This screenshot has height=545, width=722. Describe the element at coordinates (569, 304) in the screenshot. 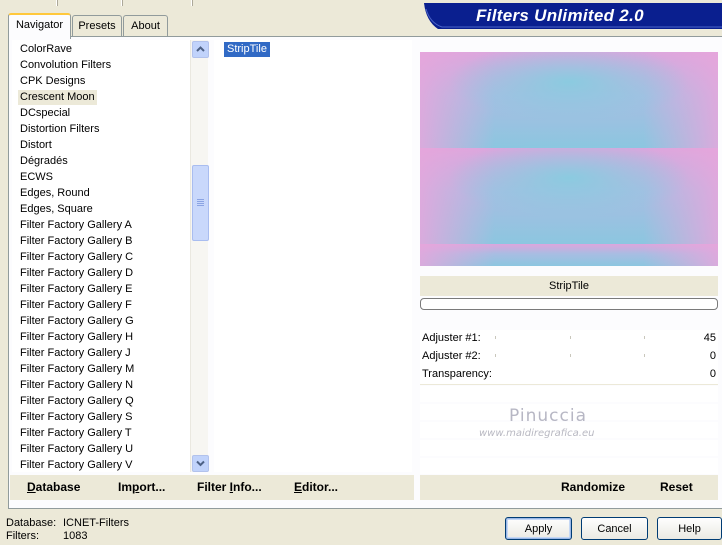

I see `progress-bar` at that location.